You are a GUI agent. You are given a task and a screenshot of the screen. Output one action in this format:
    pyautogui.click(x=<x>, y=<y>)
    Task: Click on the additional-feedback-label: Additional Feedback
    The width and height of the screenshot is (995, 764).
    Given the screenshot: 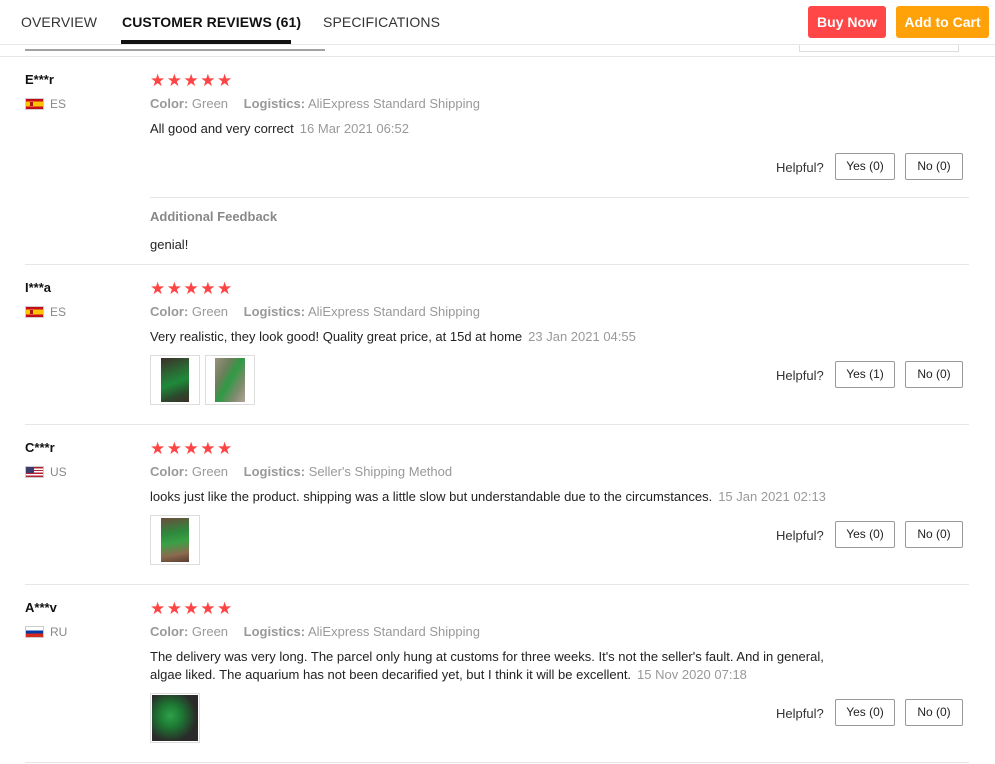 What is the action you would take?
    pyautogui.click(x=214, y=216)
    